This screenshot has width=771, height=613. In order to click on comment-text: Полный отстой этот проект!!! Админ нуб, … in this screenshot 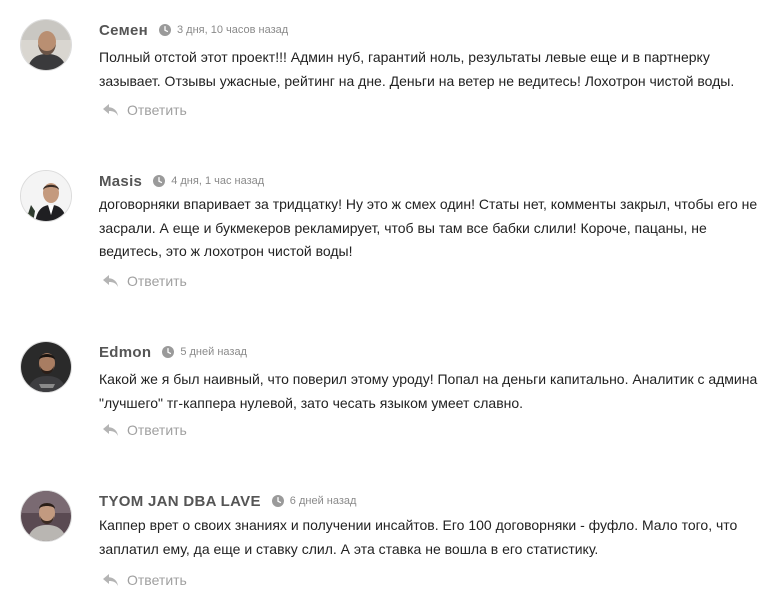, I will do `click(417, 69)`.